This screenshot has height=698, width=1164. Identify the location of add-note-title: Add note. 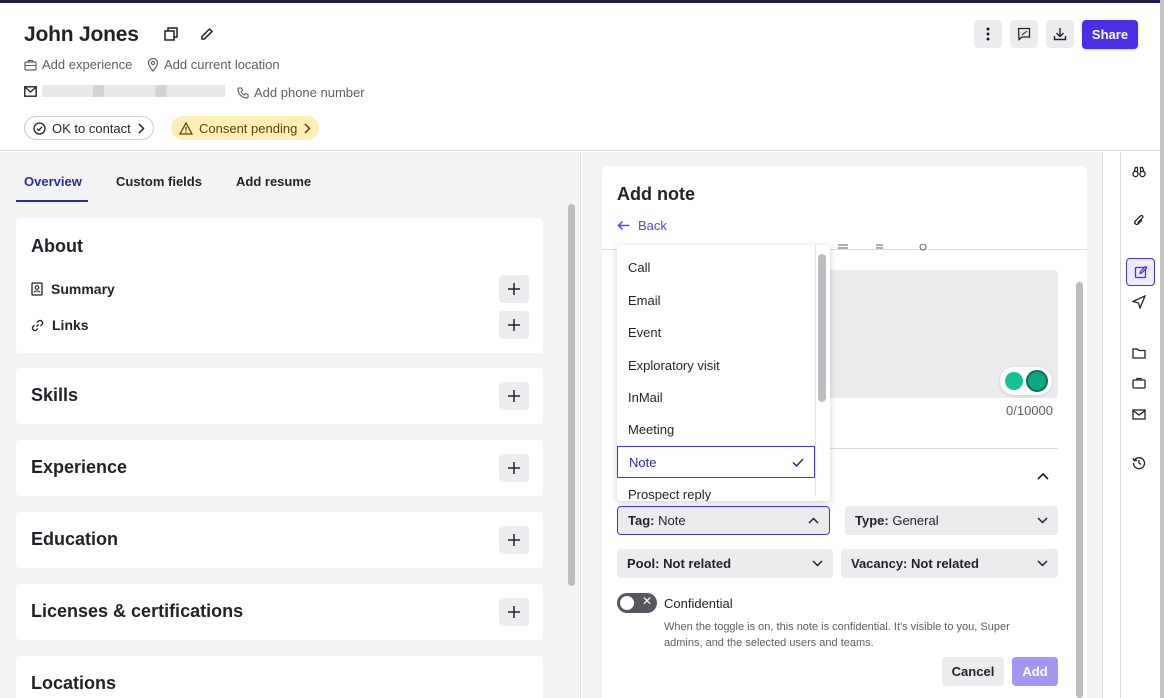
(656, 194).